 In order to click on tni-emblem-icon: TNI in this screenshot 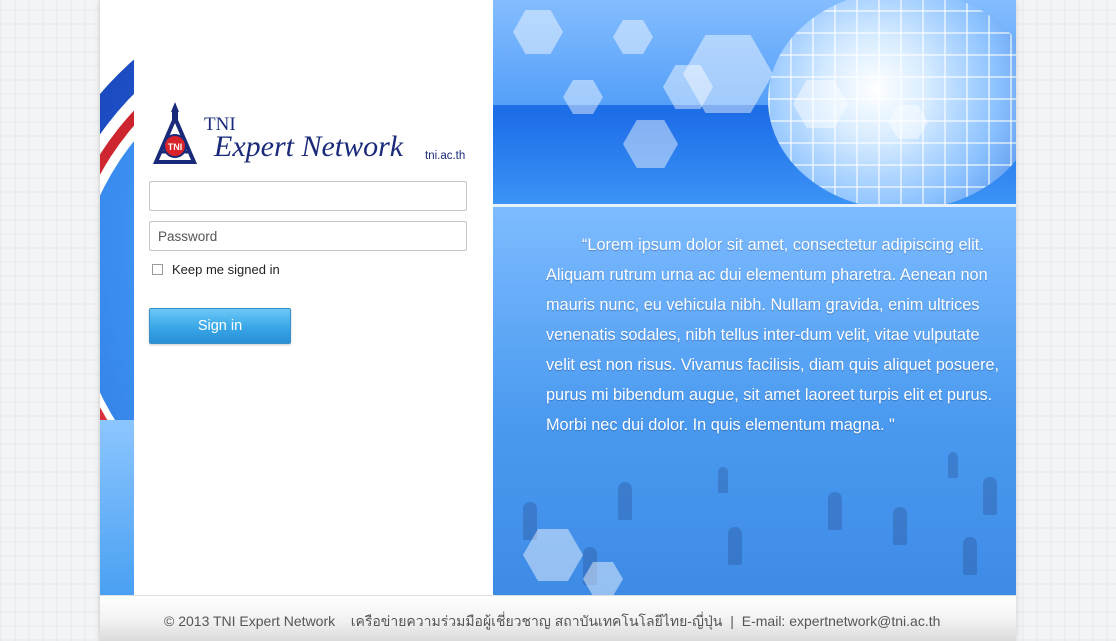, I will do `click(175, 133)`.